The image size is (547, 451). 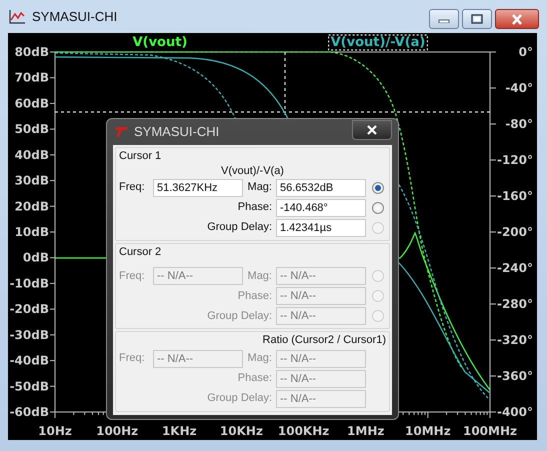 I want to click on axis-label: -280°, so click(x=514, y=304).